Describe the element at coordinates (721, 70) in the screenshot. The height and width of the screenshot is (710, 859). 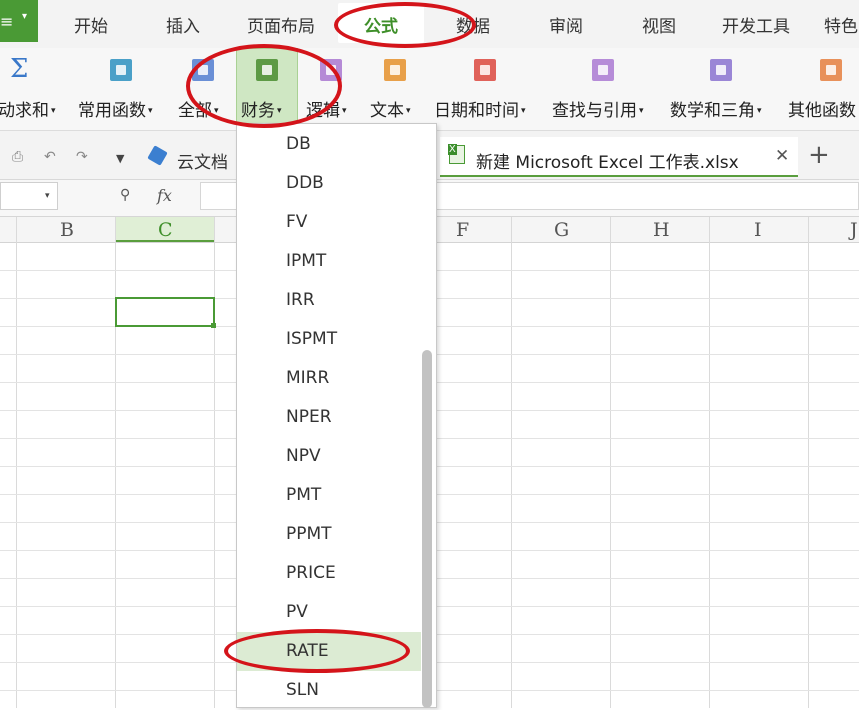
I see `theta-book-icon` at that location.